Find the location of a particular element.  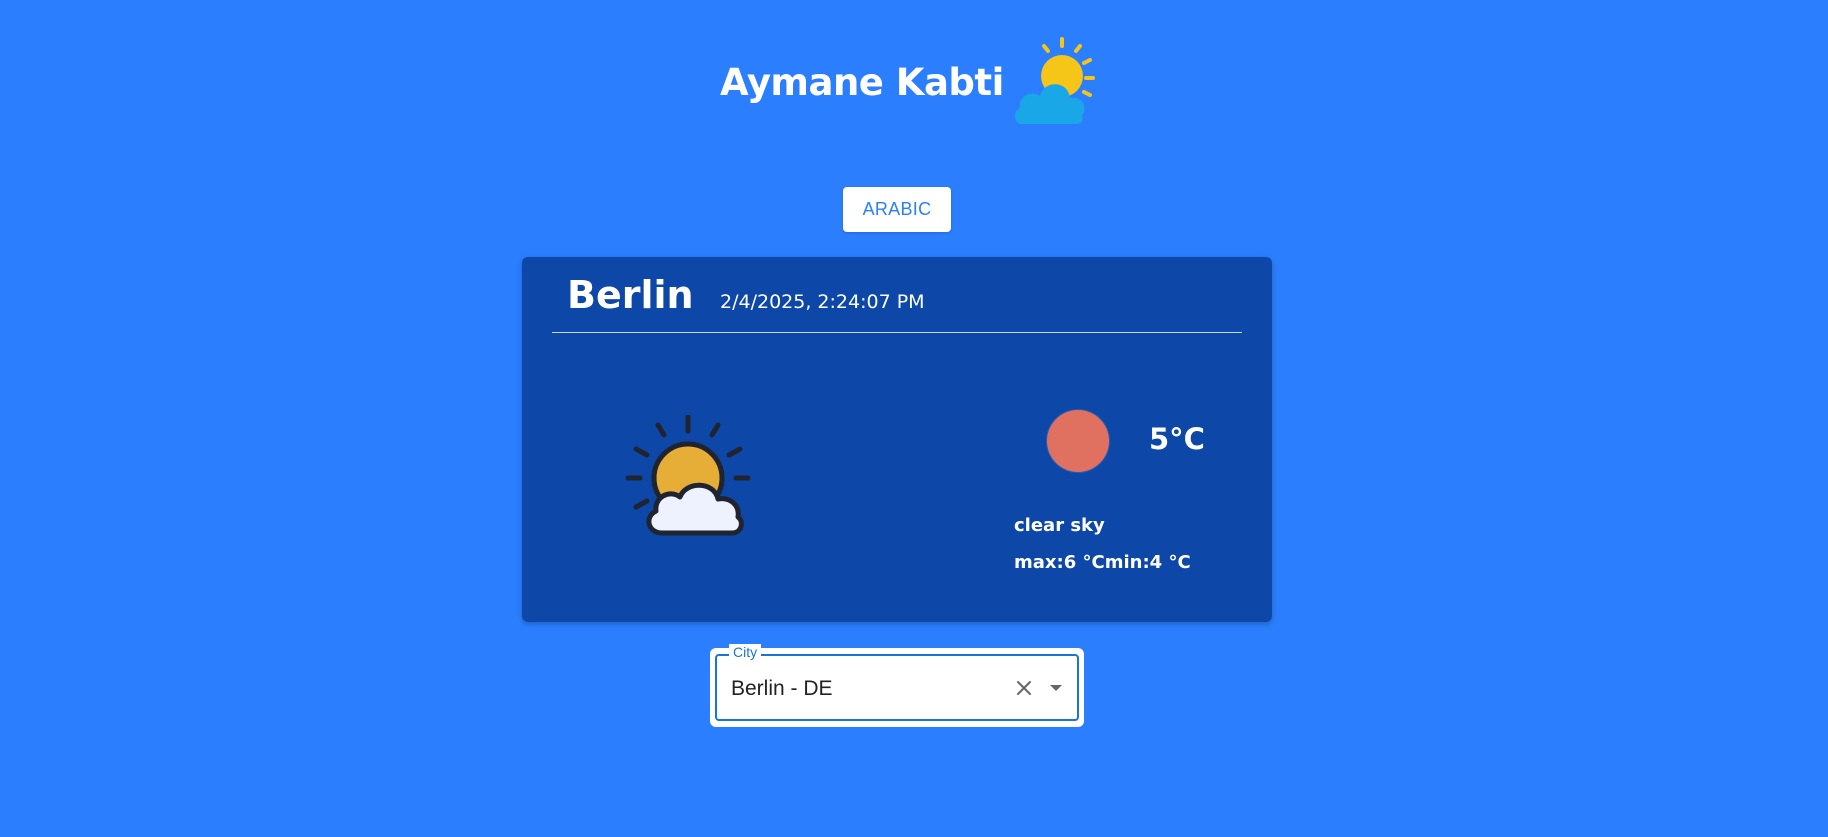

temperature-indicator is located at coordinates (1078, 441).